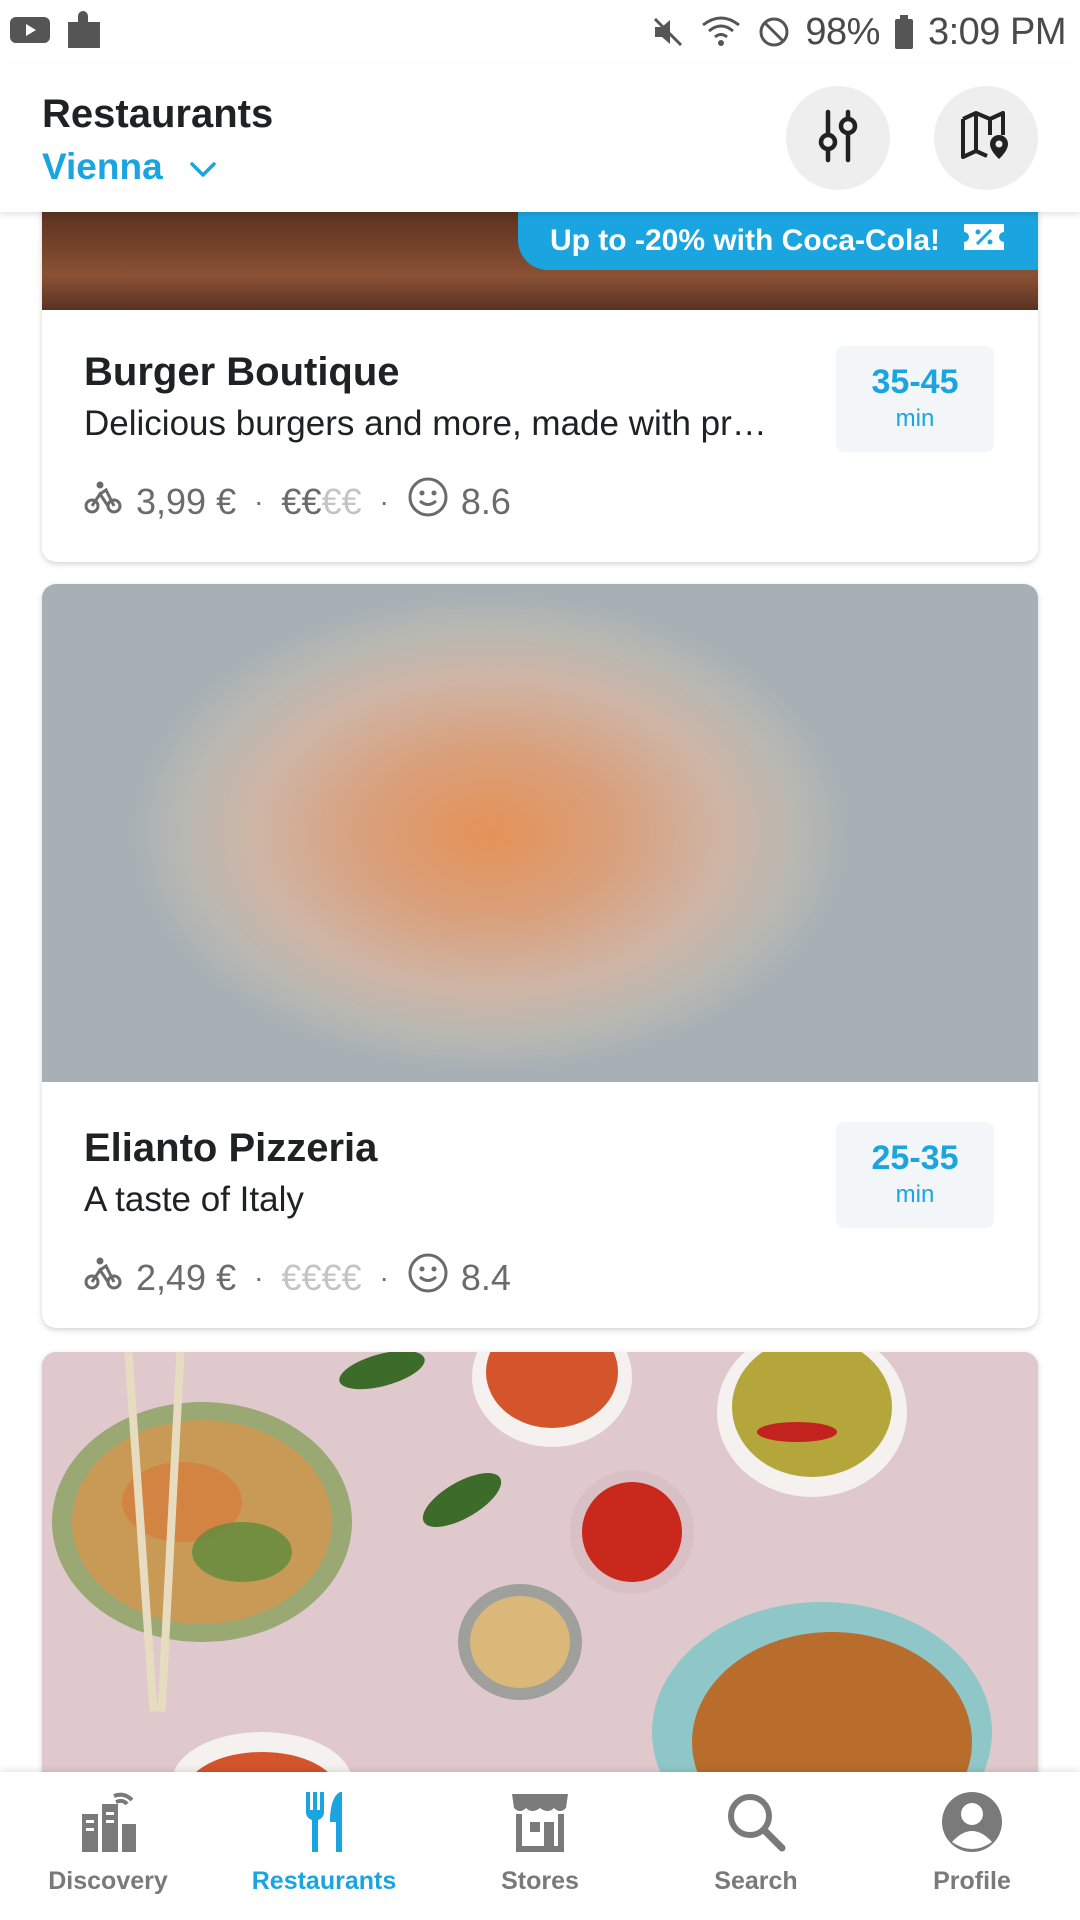 Image resolution: width=1080 pixels, height=1920 pixels. I want to click on filter-icon, so click(838, 138).